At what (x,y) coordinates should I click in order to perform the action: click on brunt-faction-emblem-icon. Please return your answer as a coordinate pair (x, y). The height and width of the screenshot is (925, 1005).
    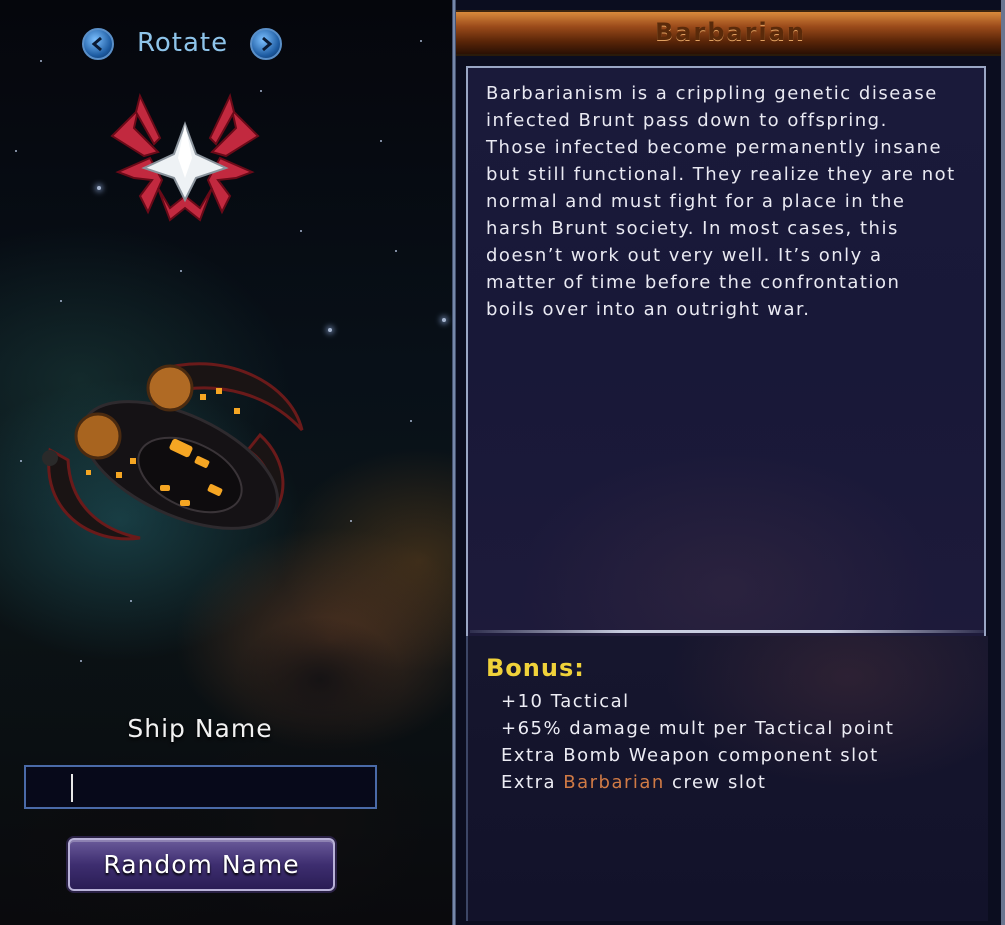
    Looking at the image, I should click on (185, 157).